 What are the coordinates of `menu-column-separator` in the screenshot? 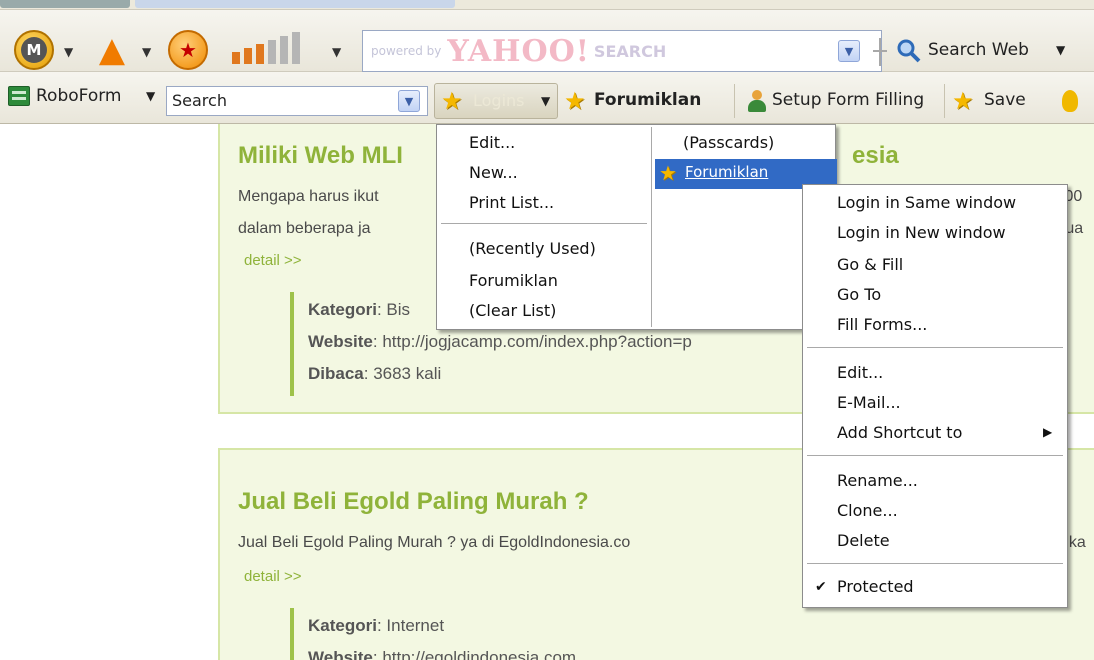 It's located at (651, 227).